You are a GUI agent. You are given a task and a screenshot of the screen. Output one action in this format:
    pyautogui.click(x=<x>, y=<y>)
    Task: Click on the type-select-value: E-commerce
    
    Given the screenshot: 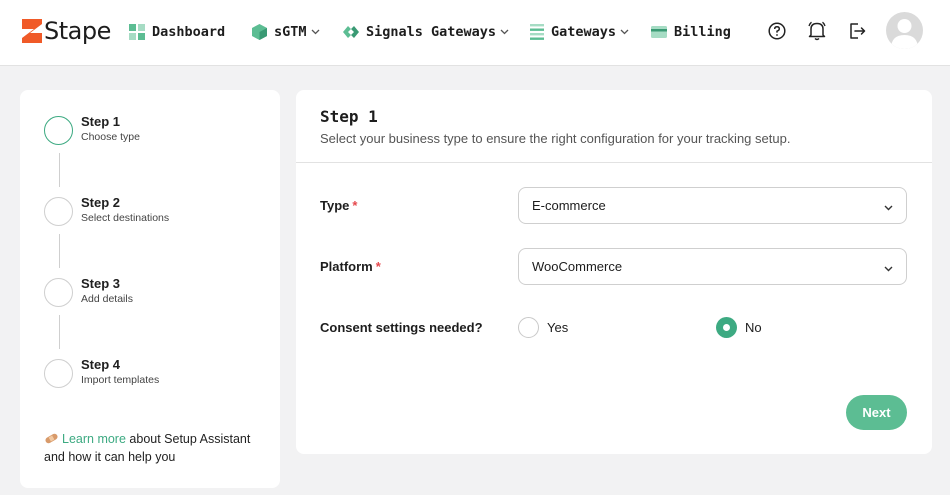 What is the action you would take?
    pyautogui.click(x=569, y=205)
    